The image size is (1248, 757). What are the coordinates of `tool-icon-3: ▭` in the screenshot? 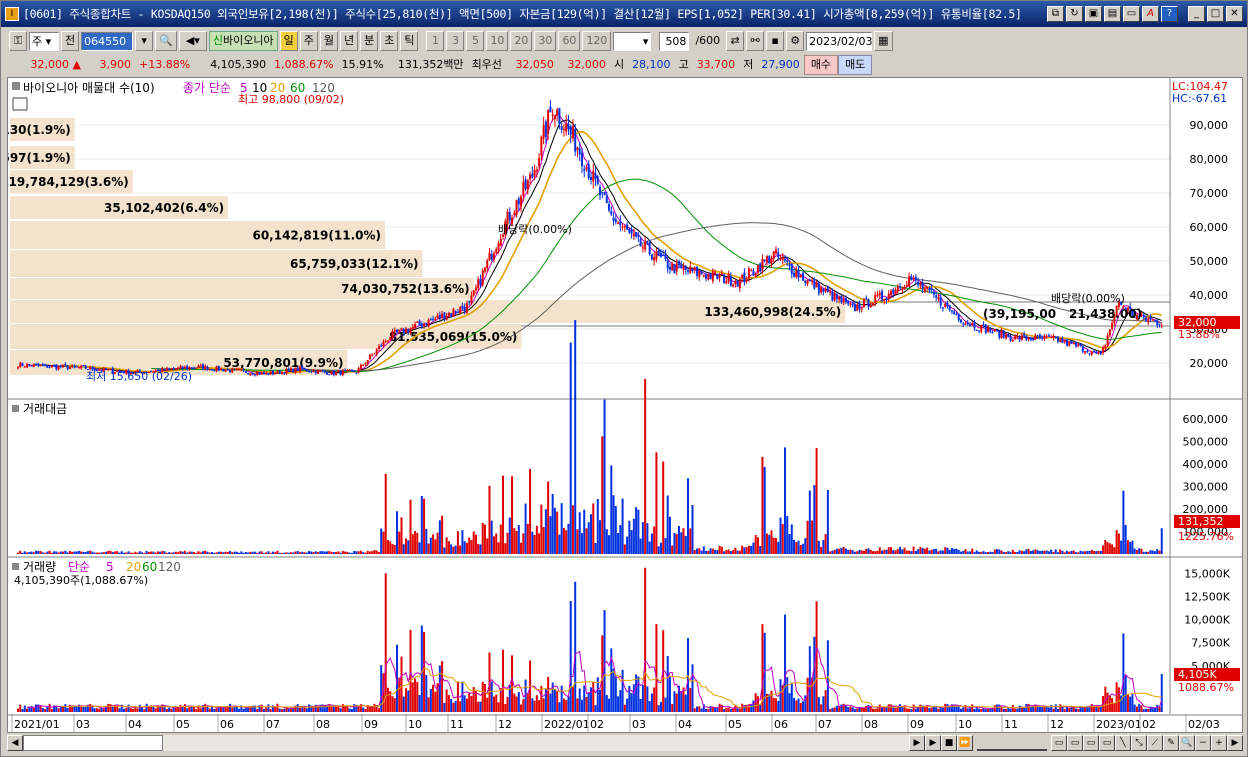 It's located at (1091, 742).